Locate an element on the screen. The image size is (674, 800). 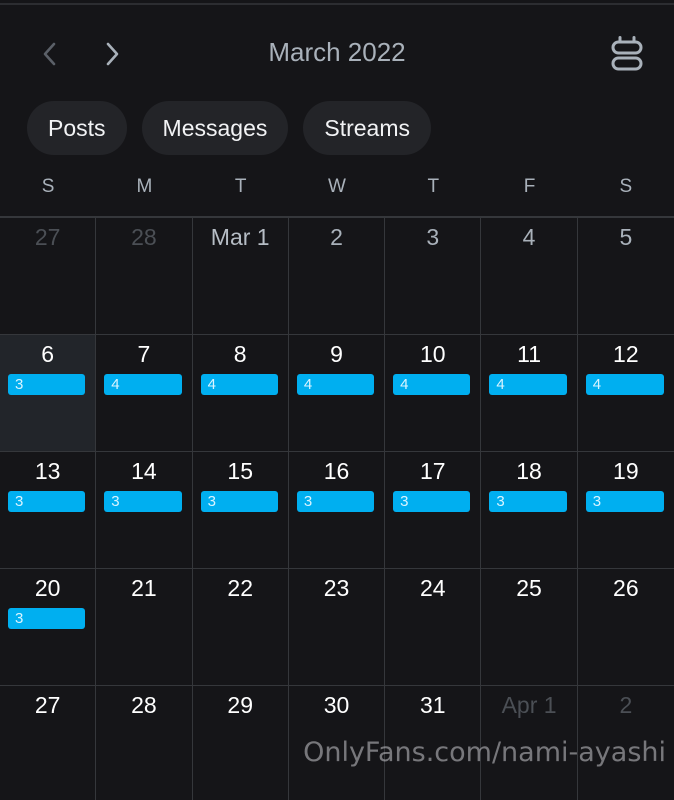
day-cell: 13 3 is located at coordinates (48, 510).